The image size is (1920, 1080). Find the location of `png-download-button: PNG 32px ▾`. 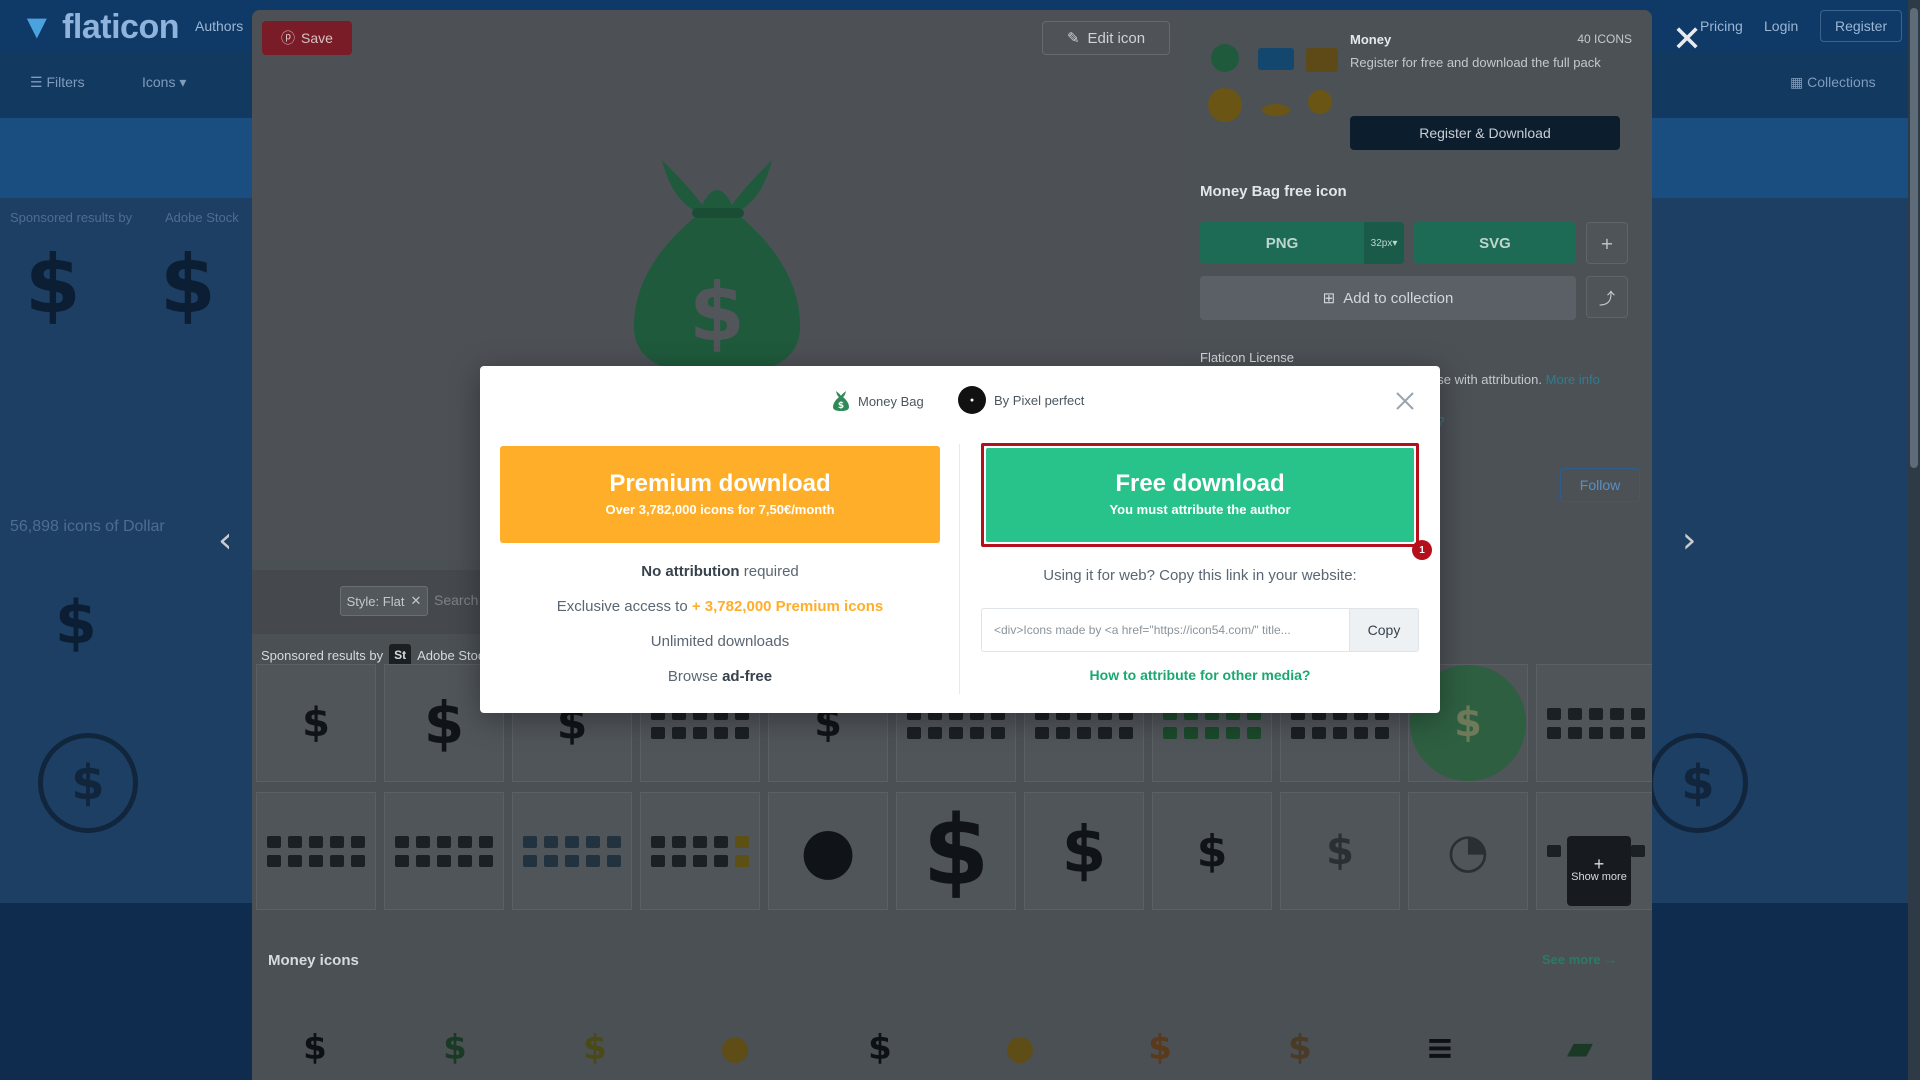

png-download-button: PNG 32px ▾ is located at coordinates (1302, 243).